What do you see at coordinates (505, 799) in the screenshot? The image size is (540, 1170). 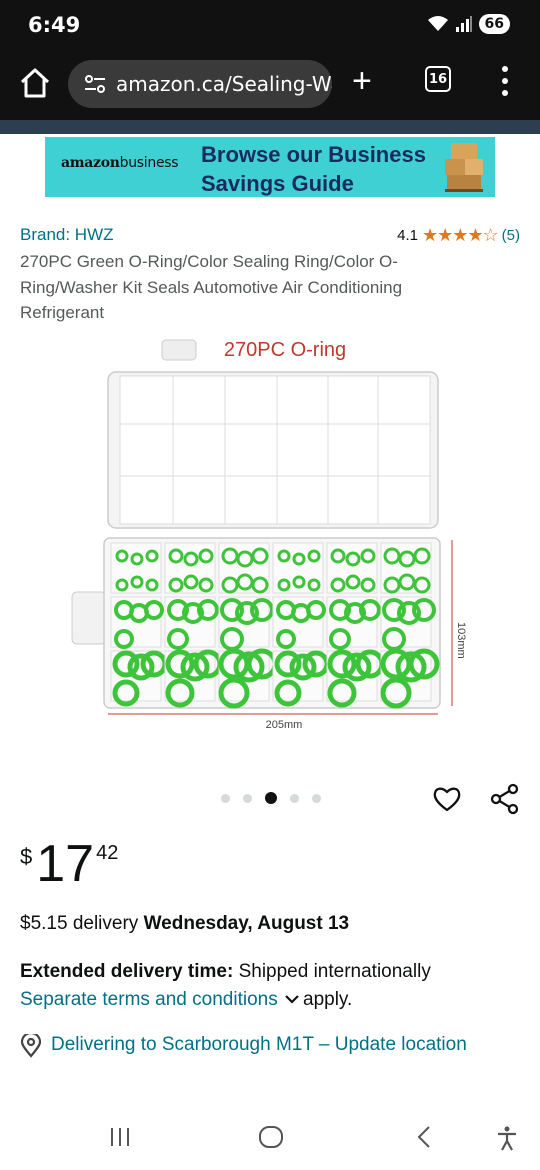 I see `share-icon` at bounding box center [505, 799].